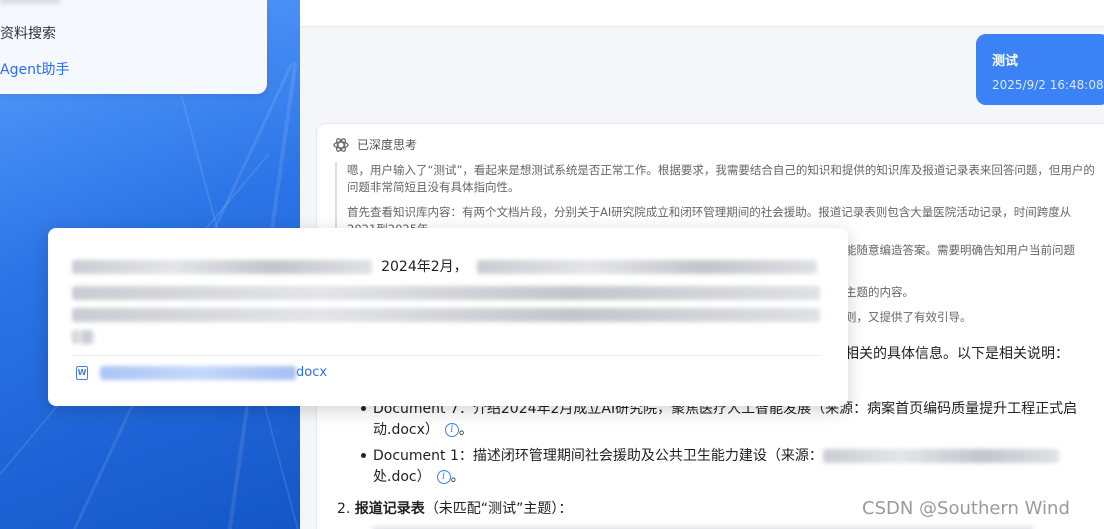  I want to click on watermark: CSDN @Southern Wind, so click(966, 508).